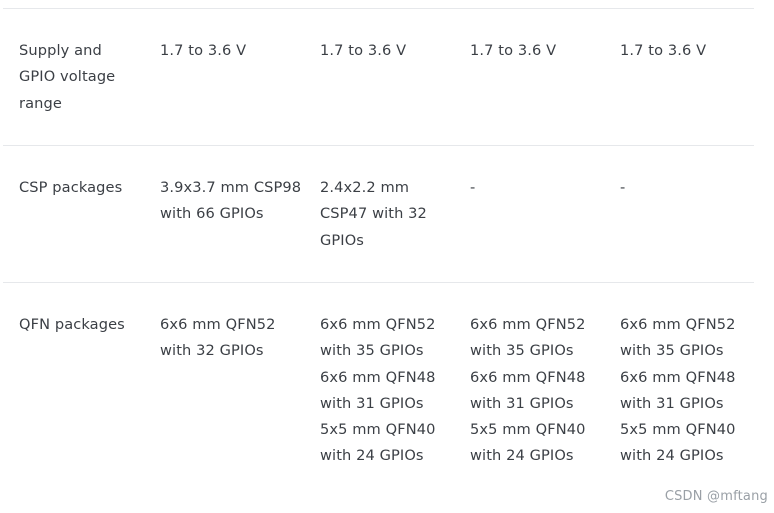 The height and width of the screenshot is (513, 774). Describe the element at coordinates (67, 77) in the screenshot. I see `row-label: Supply and GPIO voltage range` at that location.